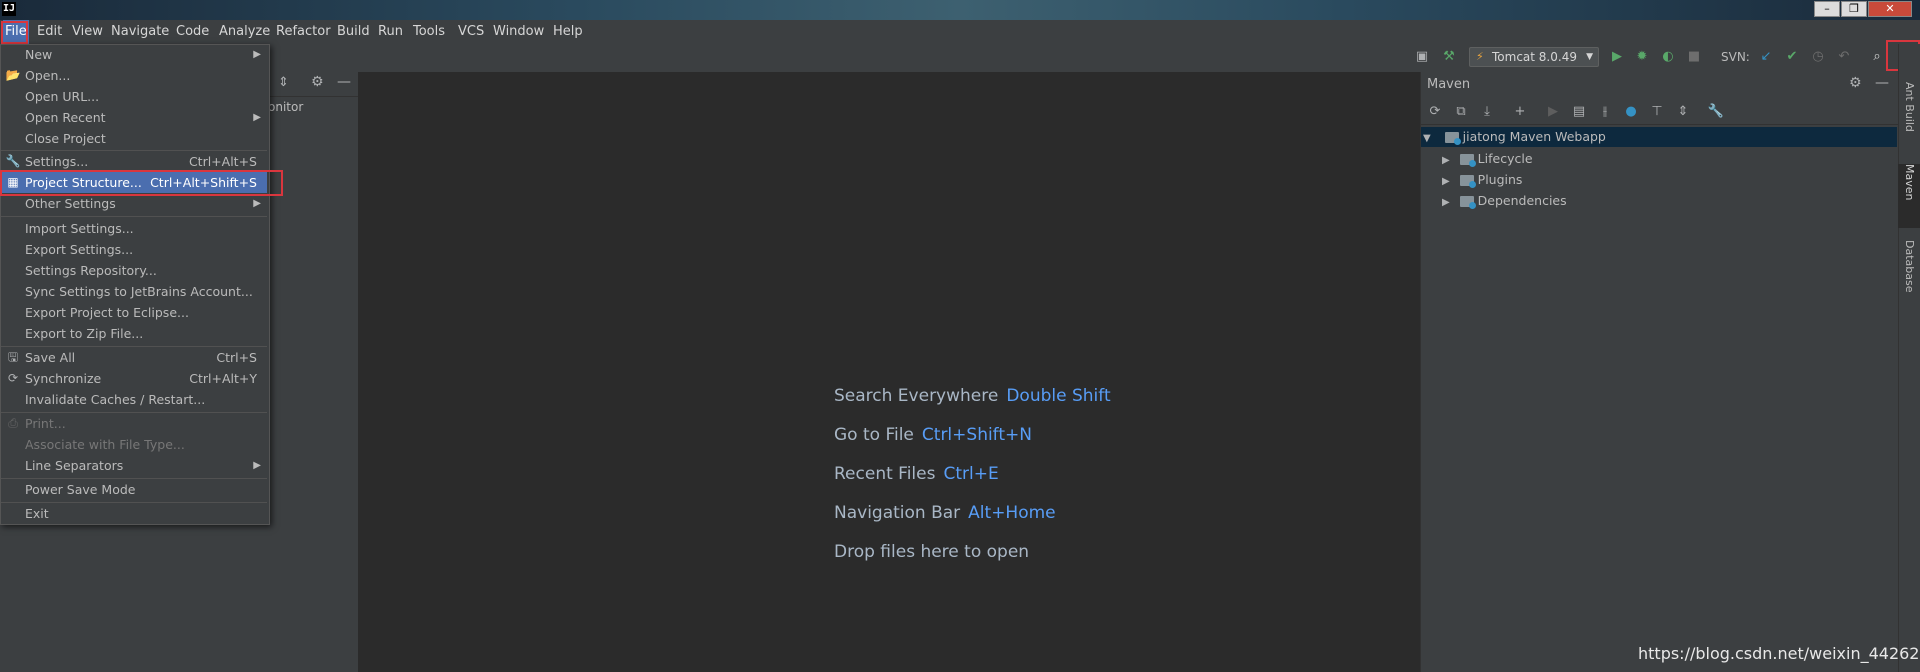  I want to click on run-goal-icon: ▶, so click(1553, 112).